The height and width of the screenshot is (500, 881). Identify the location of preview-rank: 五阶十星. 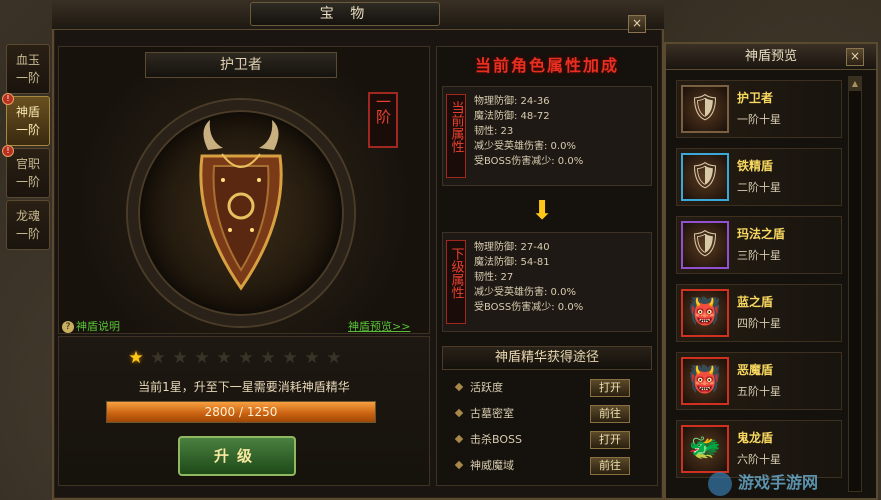
(759, 391).